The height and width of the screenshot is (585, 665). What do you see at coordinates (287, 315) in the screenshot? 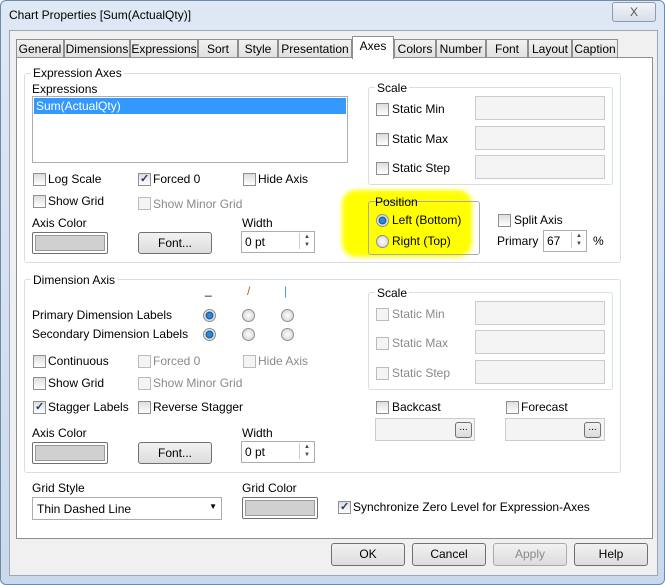
I see `primary-vertical-radio` at bounding box center [287, 315].